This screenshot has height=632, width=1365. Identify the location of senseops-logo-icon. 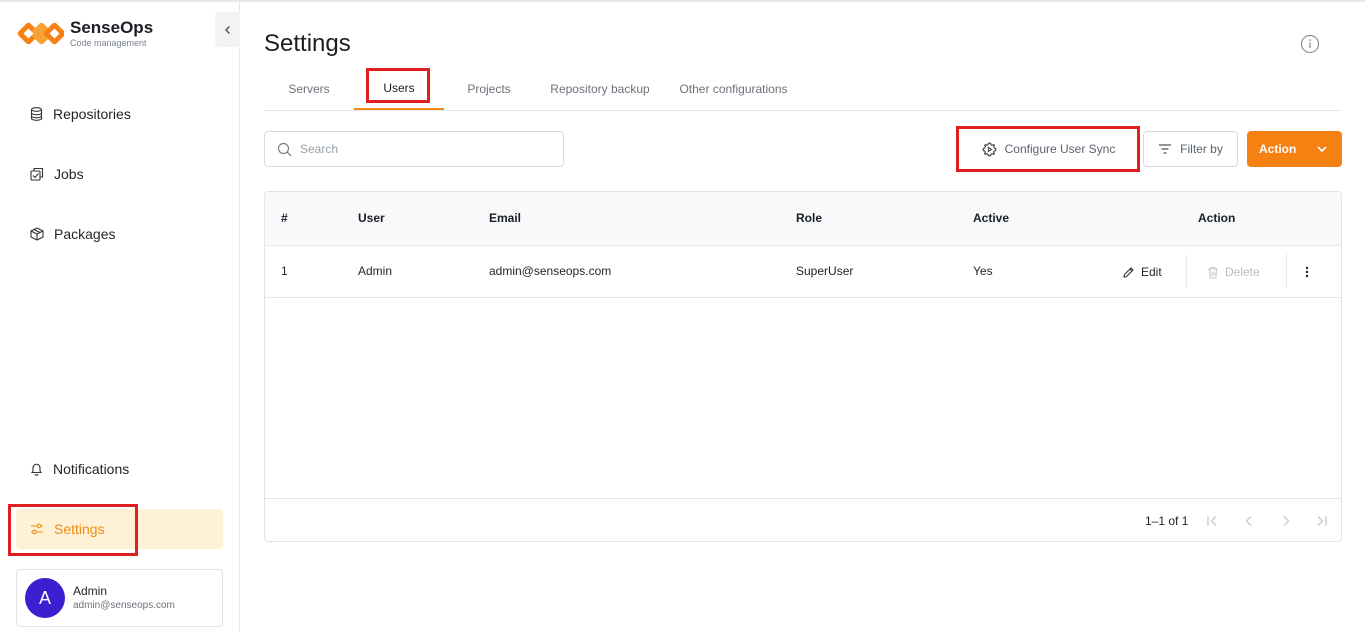
(41, 34).